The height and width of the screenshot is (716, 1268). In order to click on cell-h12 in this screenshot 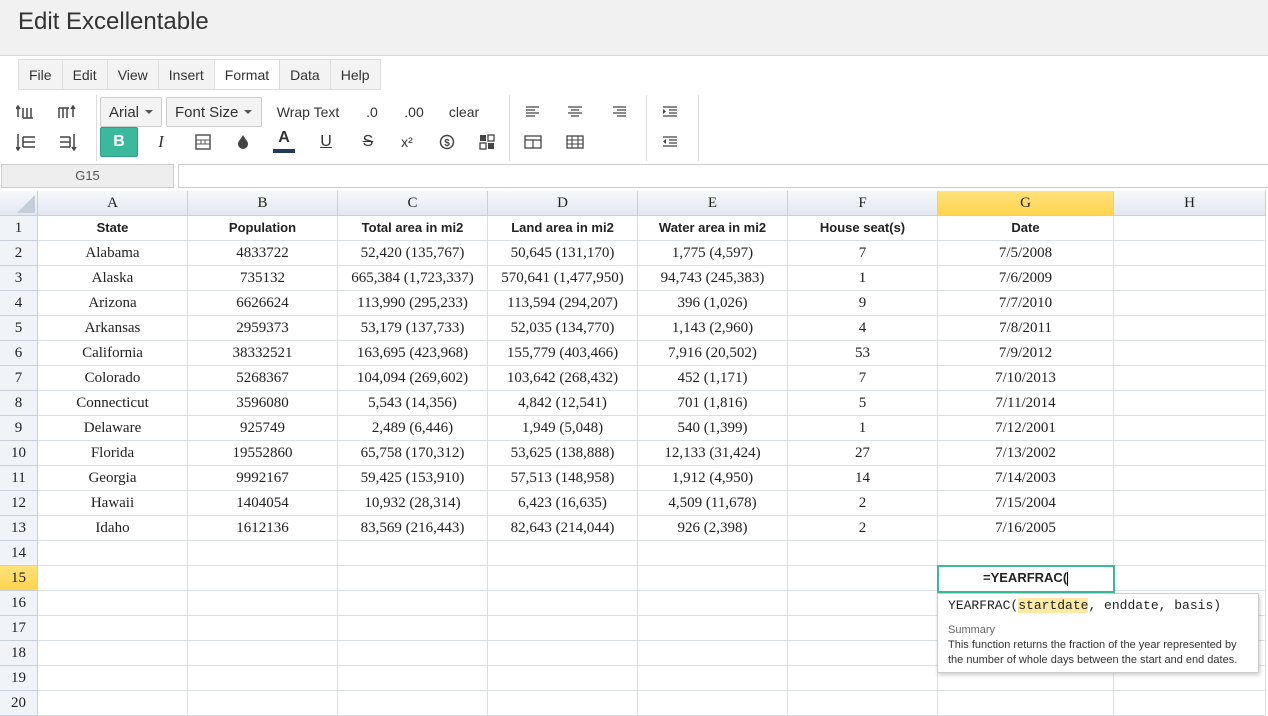, I will do `click(1190, 503)`.